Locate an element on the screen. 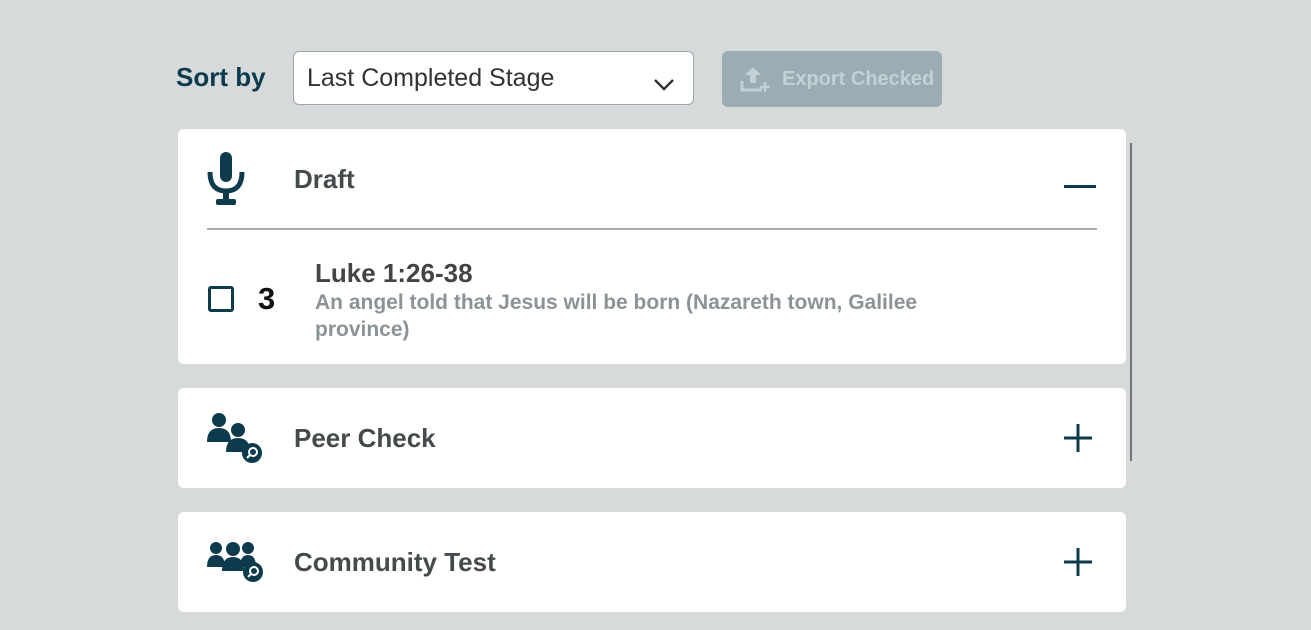  export-checked-button: Export Checked is located at coordinates (832, 79).